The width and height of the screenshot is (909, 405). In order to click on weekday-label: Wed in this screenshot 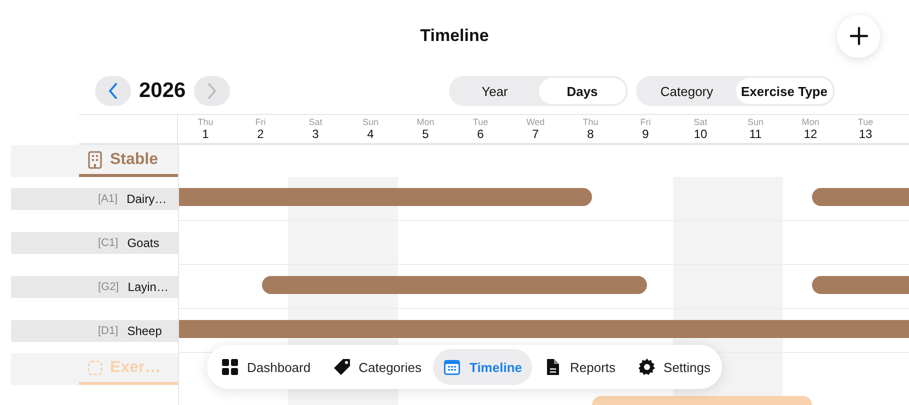, I will do `click(535, 122)`.